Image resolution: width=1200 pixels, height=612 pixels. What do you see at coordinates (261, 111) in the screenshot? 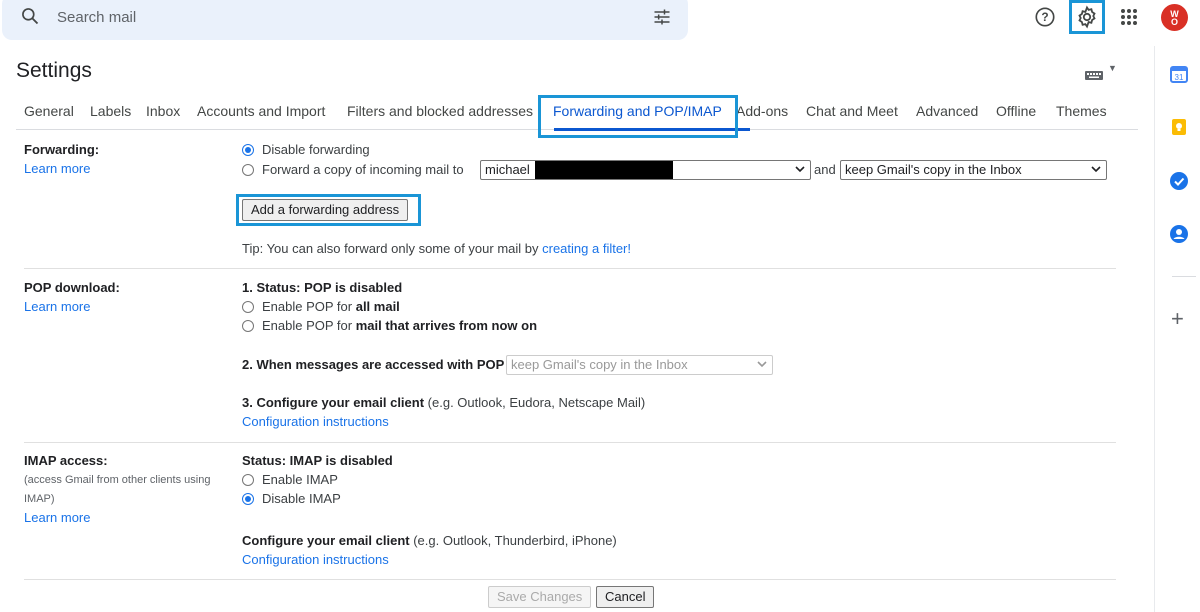
I see `tab-accounts-and-import: Accounts and Import` at bounding box center [261, 111].